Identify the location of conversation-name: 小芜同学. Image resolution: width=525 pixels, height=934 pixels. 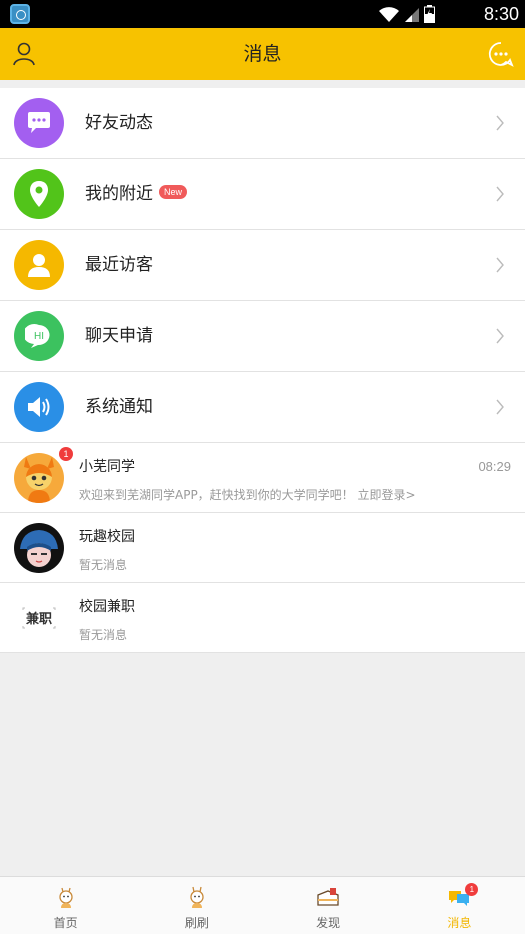
(107, 467).